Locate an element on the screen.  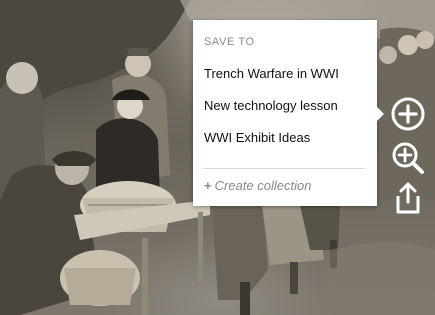
add-to-collection-button is located at coordinates (408, 114).